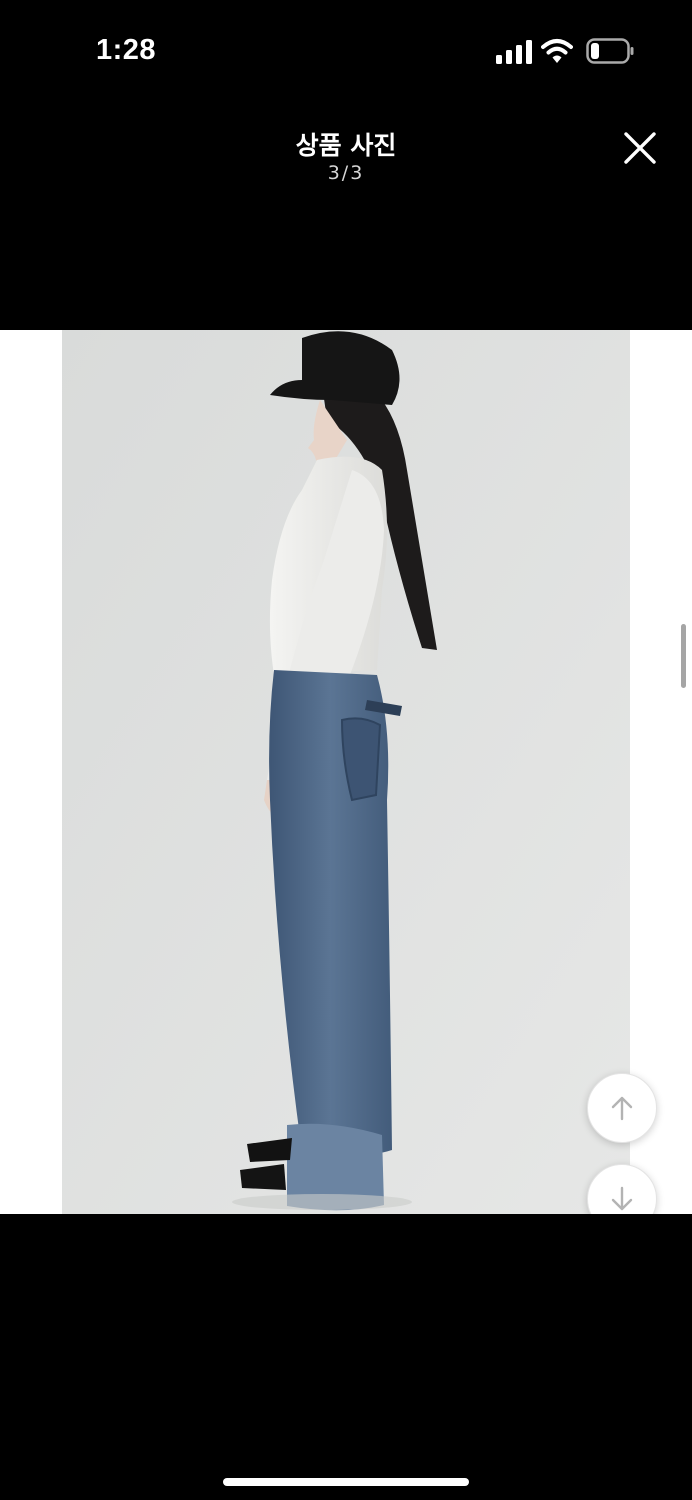 This screenshot has height=1500, width=692. Describe the element at coordinates (126, 50) in the screenshot. I see `status-time: 1:28` at that location.